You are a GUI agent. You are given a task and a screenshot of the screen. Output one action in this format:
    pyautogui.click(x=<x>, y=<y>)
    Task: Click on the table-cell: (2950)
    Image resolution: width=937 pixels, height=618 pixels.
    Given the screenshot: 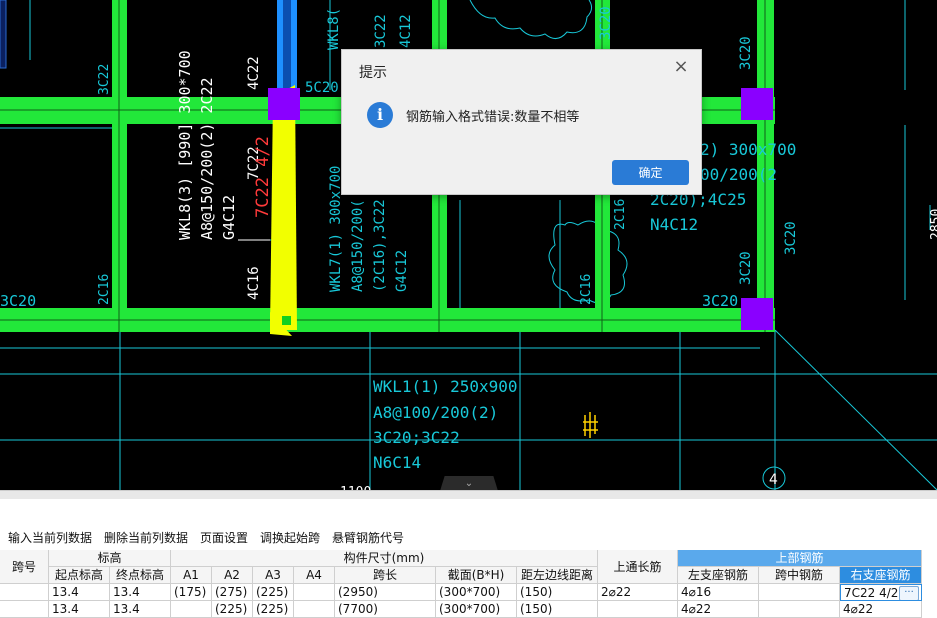 What is the action you would take?
    pyautogui.click(x=385, y=592)
    